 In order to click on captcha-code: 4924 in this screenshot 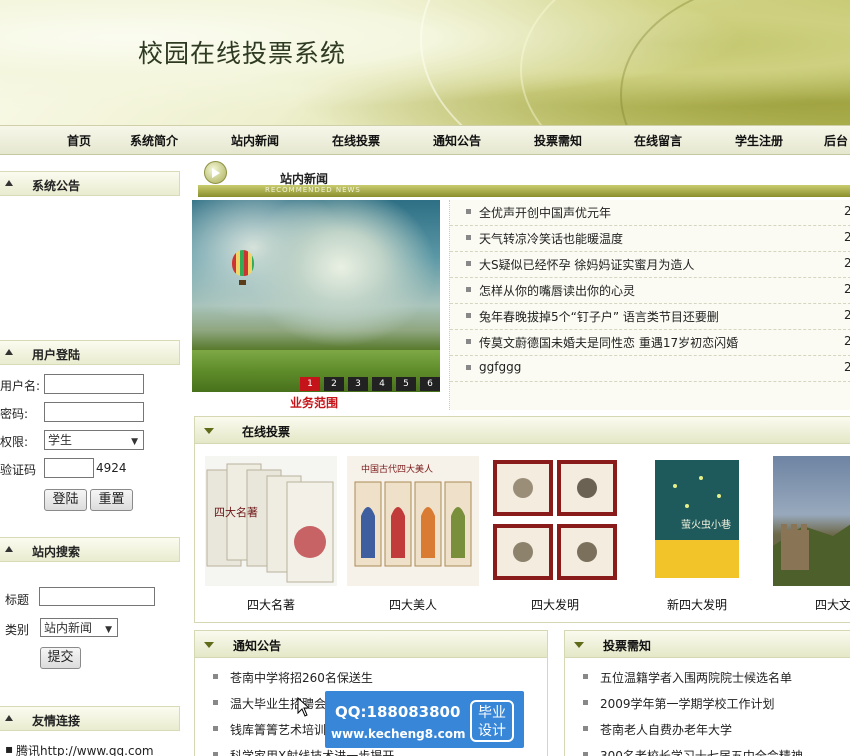, I will do `click(111, 468)`.